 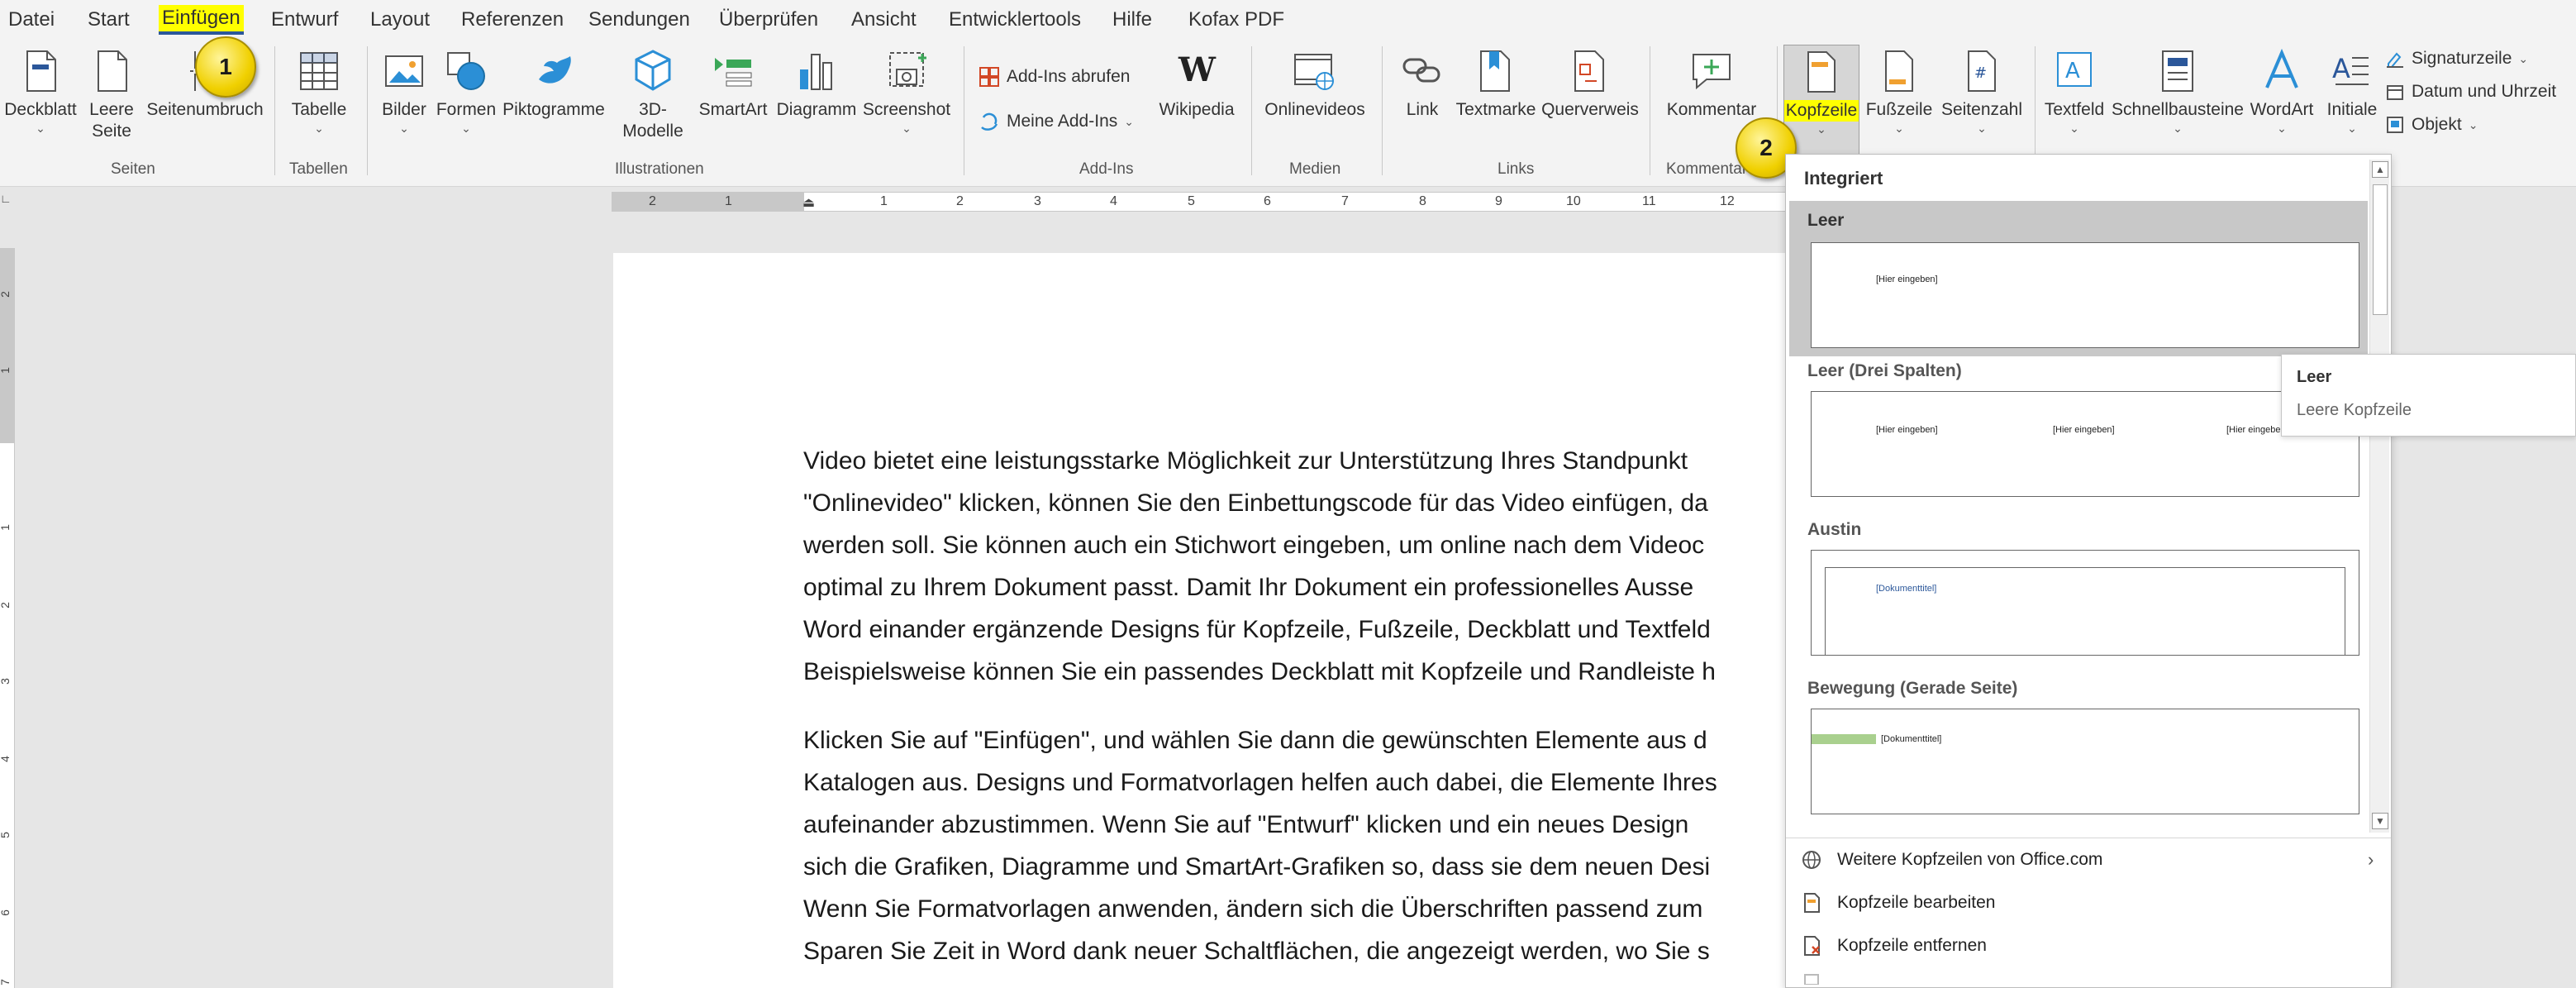 What do you see at coordinates (1056, 122) in the screenshot?
I see `meine-add-ins-button: Meine Add-Ins ⌄` at bounding box center [1056, 122].